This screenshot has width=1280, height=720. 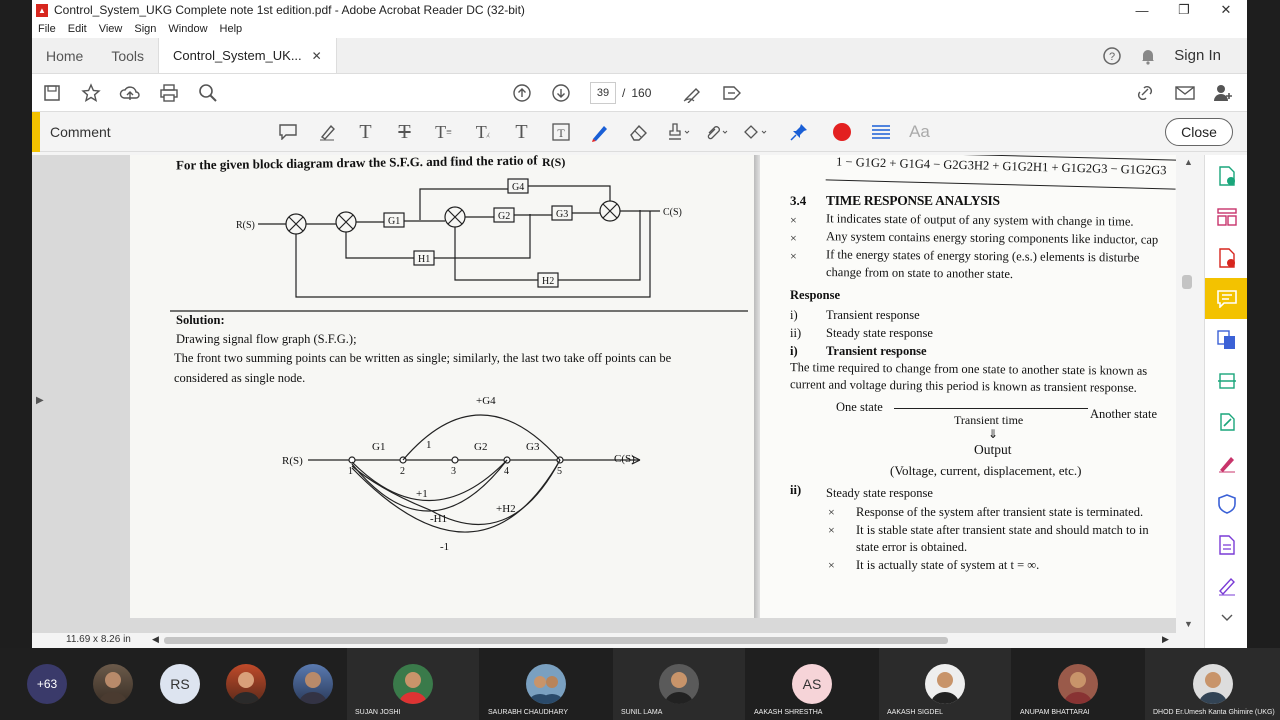 What do you see at coordinates (482, 132) in the screenshot?
I see `insert-text-icon: T ⁁` at bounding box center [482, 132].